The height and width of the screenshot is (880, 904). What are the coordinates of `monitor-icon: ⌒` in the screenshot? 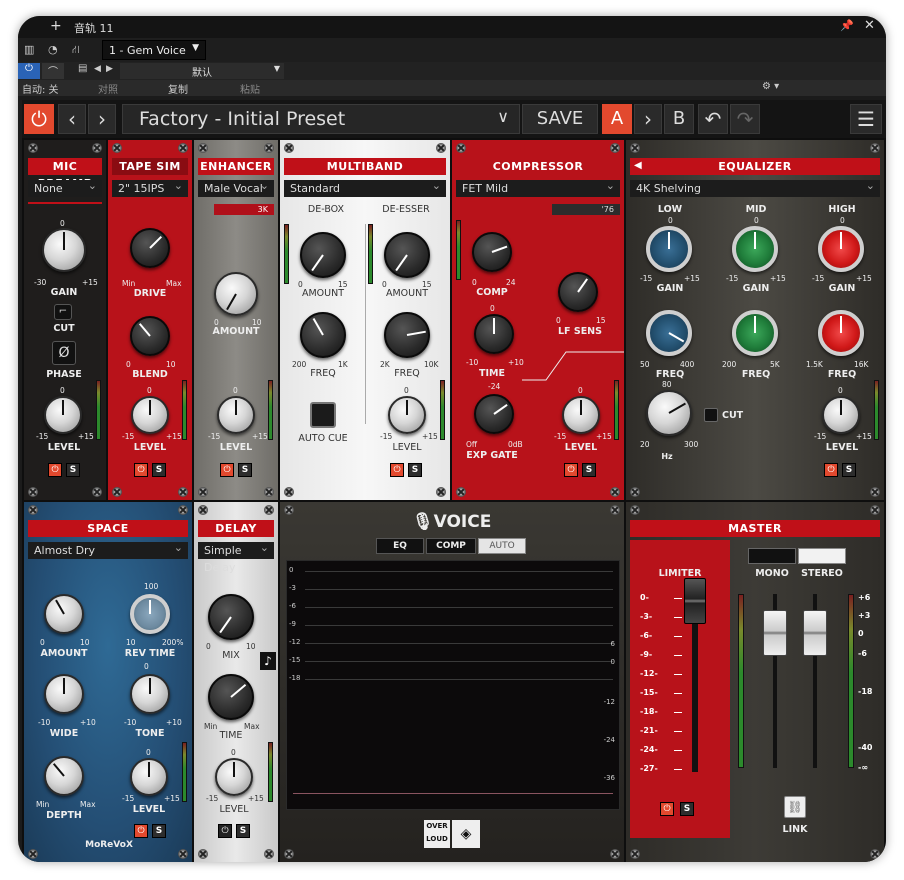 It's located at (53, 71).